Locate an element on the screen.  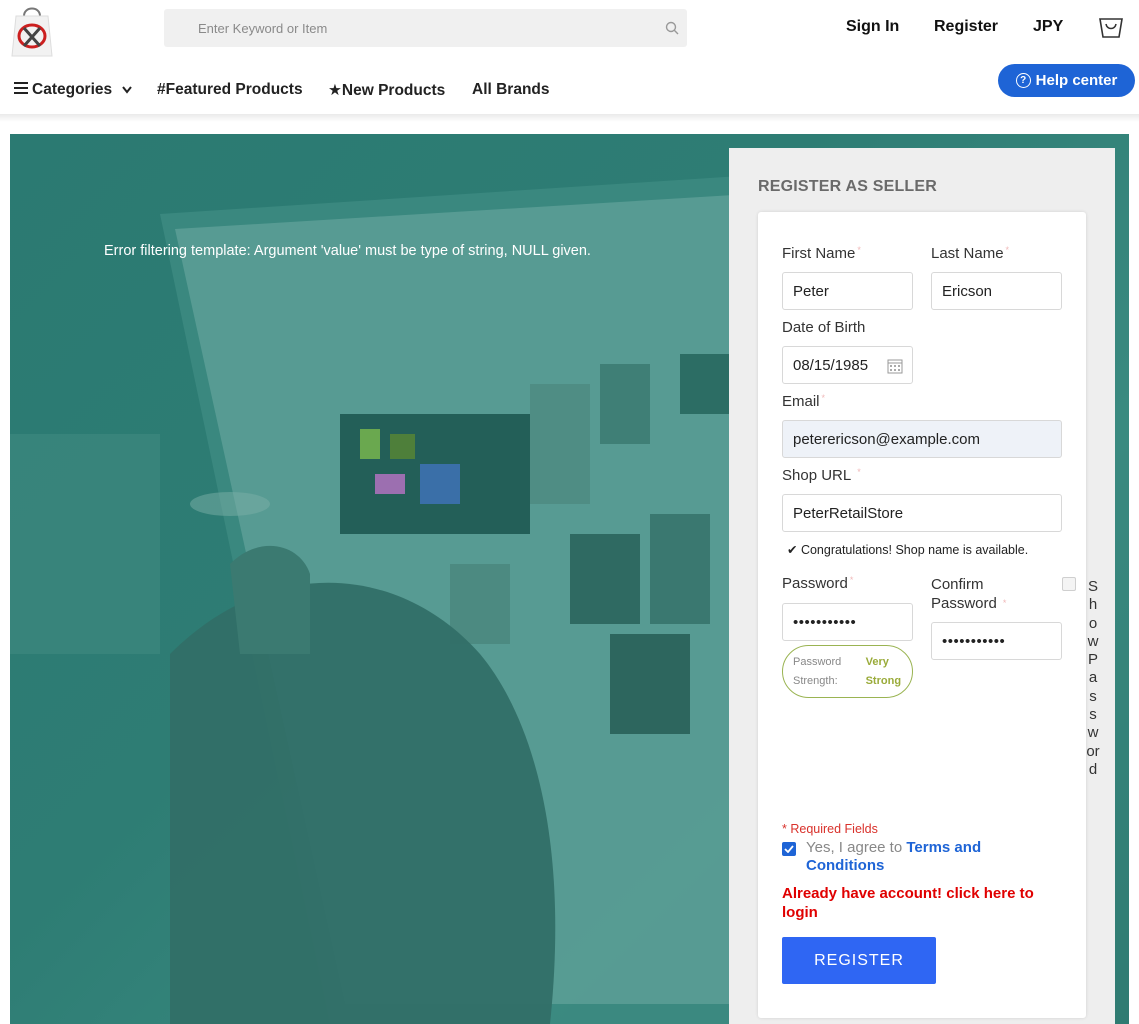
logo-bag-icon is located at coordinates (32, 32).